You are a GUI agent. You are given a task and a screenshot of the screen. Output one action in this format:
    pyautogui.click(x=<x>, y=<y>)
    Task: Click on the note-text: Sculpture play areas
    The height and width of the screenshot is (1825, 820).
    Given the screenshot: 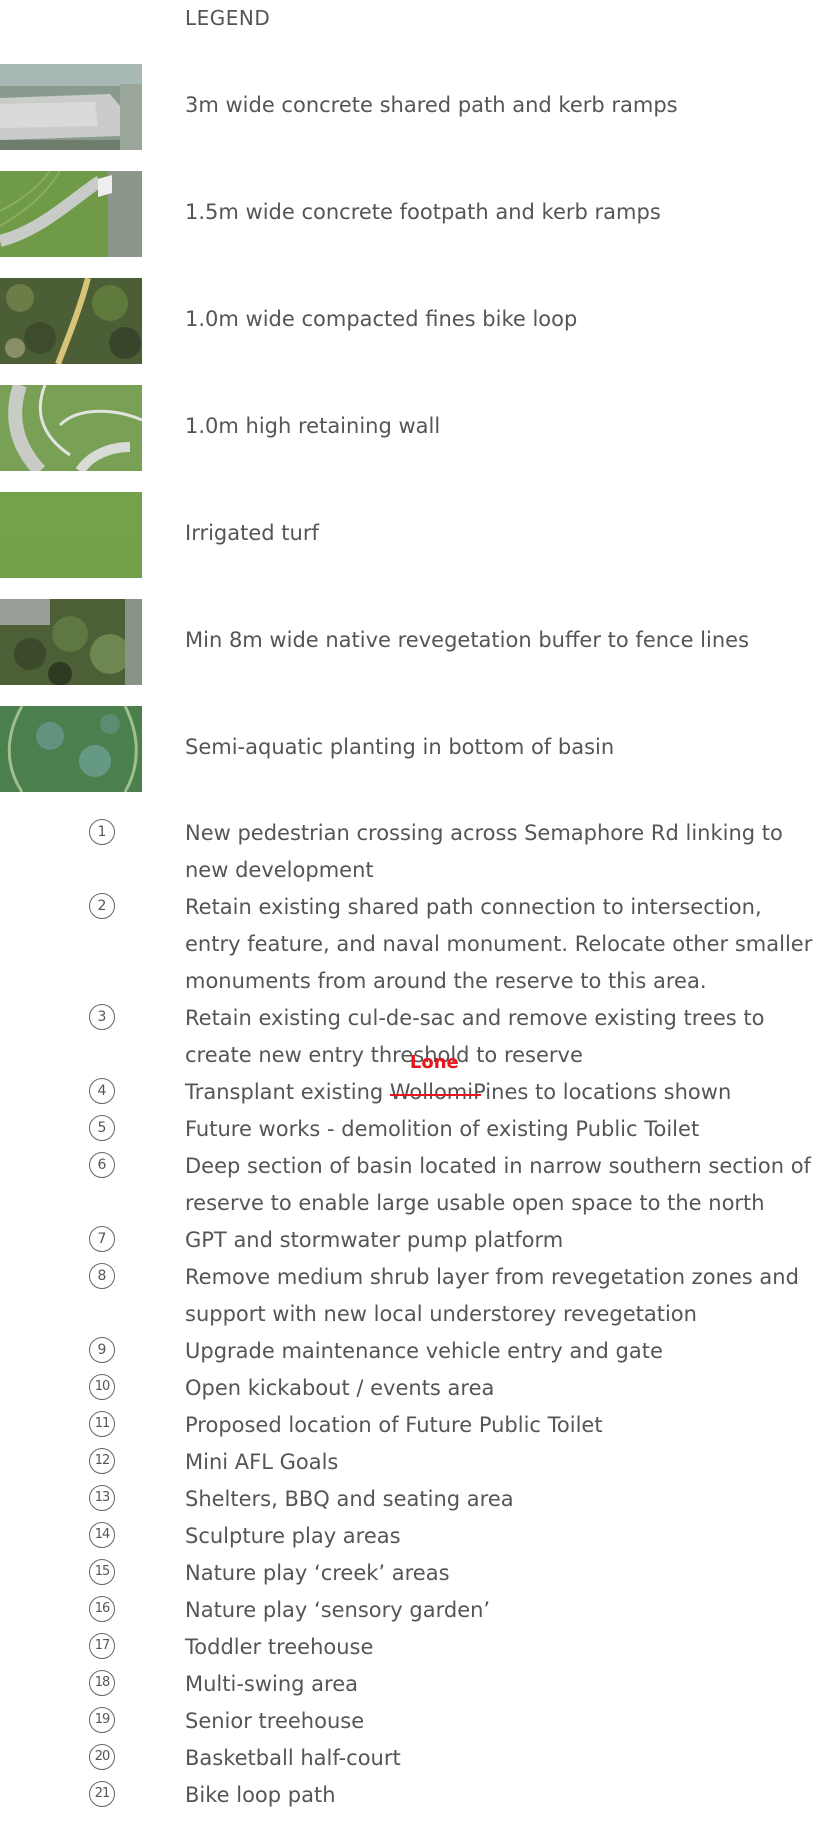 What is the action you would take?
    pyautogui.click(x=293, y=1536)
    